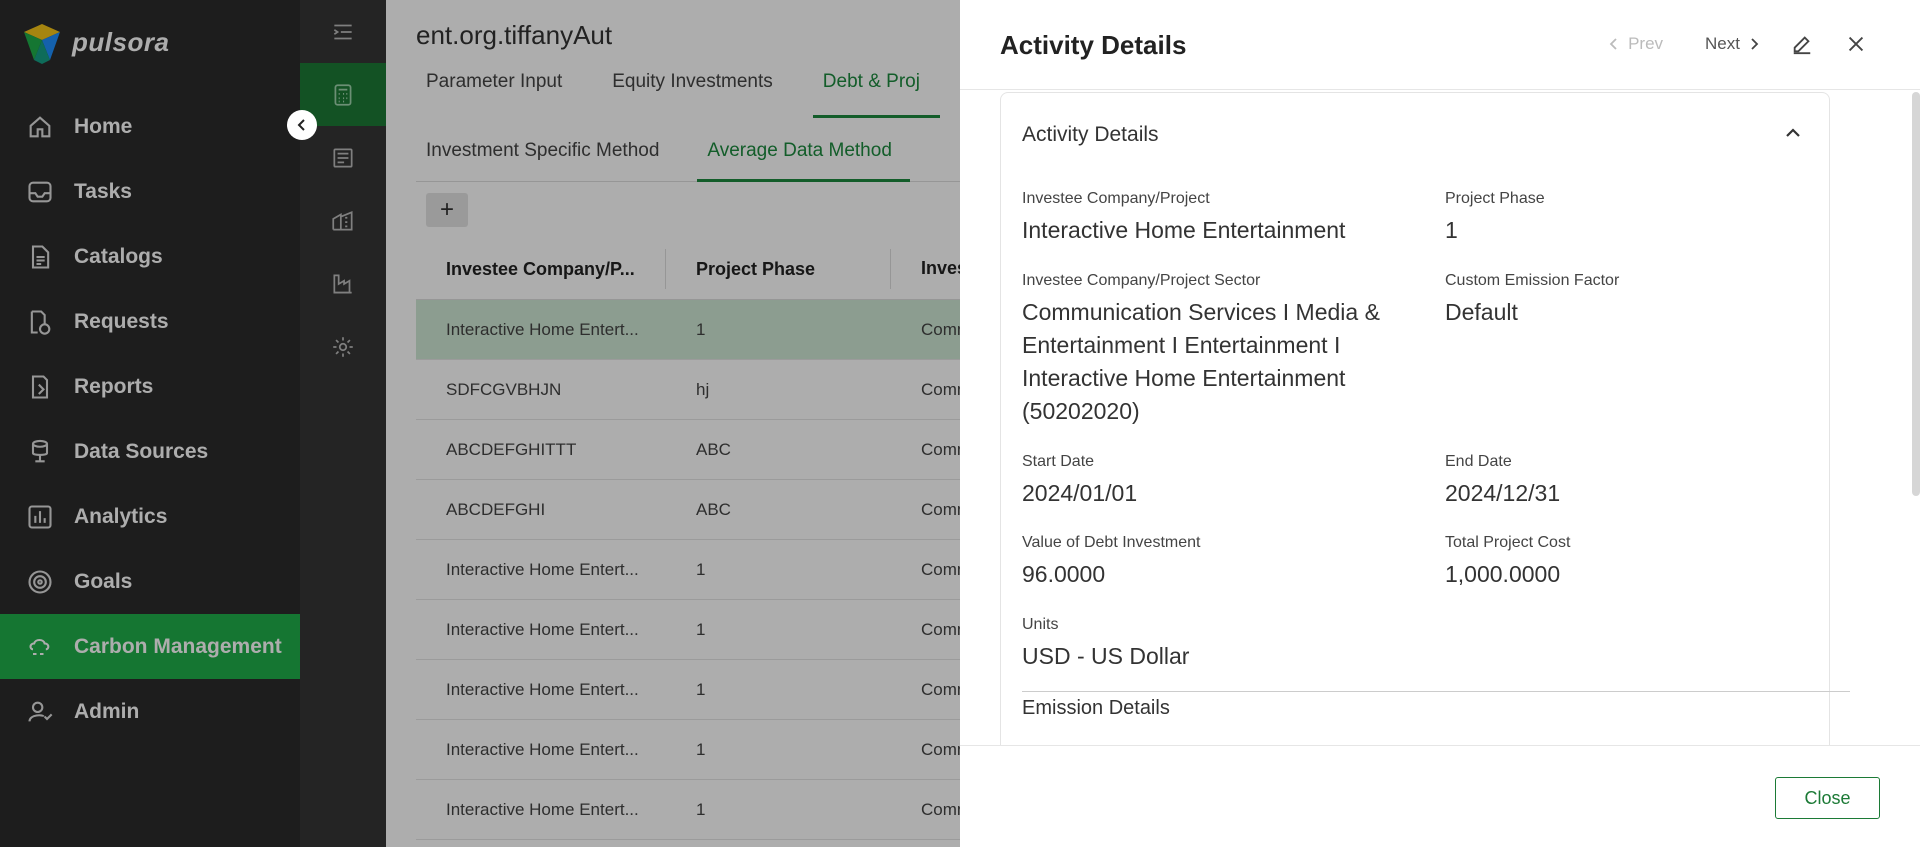 This screenshot has height=847, width=1920. What do you see at coordinates (1635, 562) in the screenshot?
I see `field-total-project-cost: Total Project Cost 1,000.0000` at bounding box center [1635, 562].